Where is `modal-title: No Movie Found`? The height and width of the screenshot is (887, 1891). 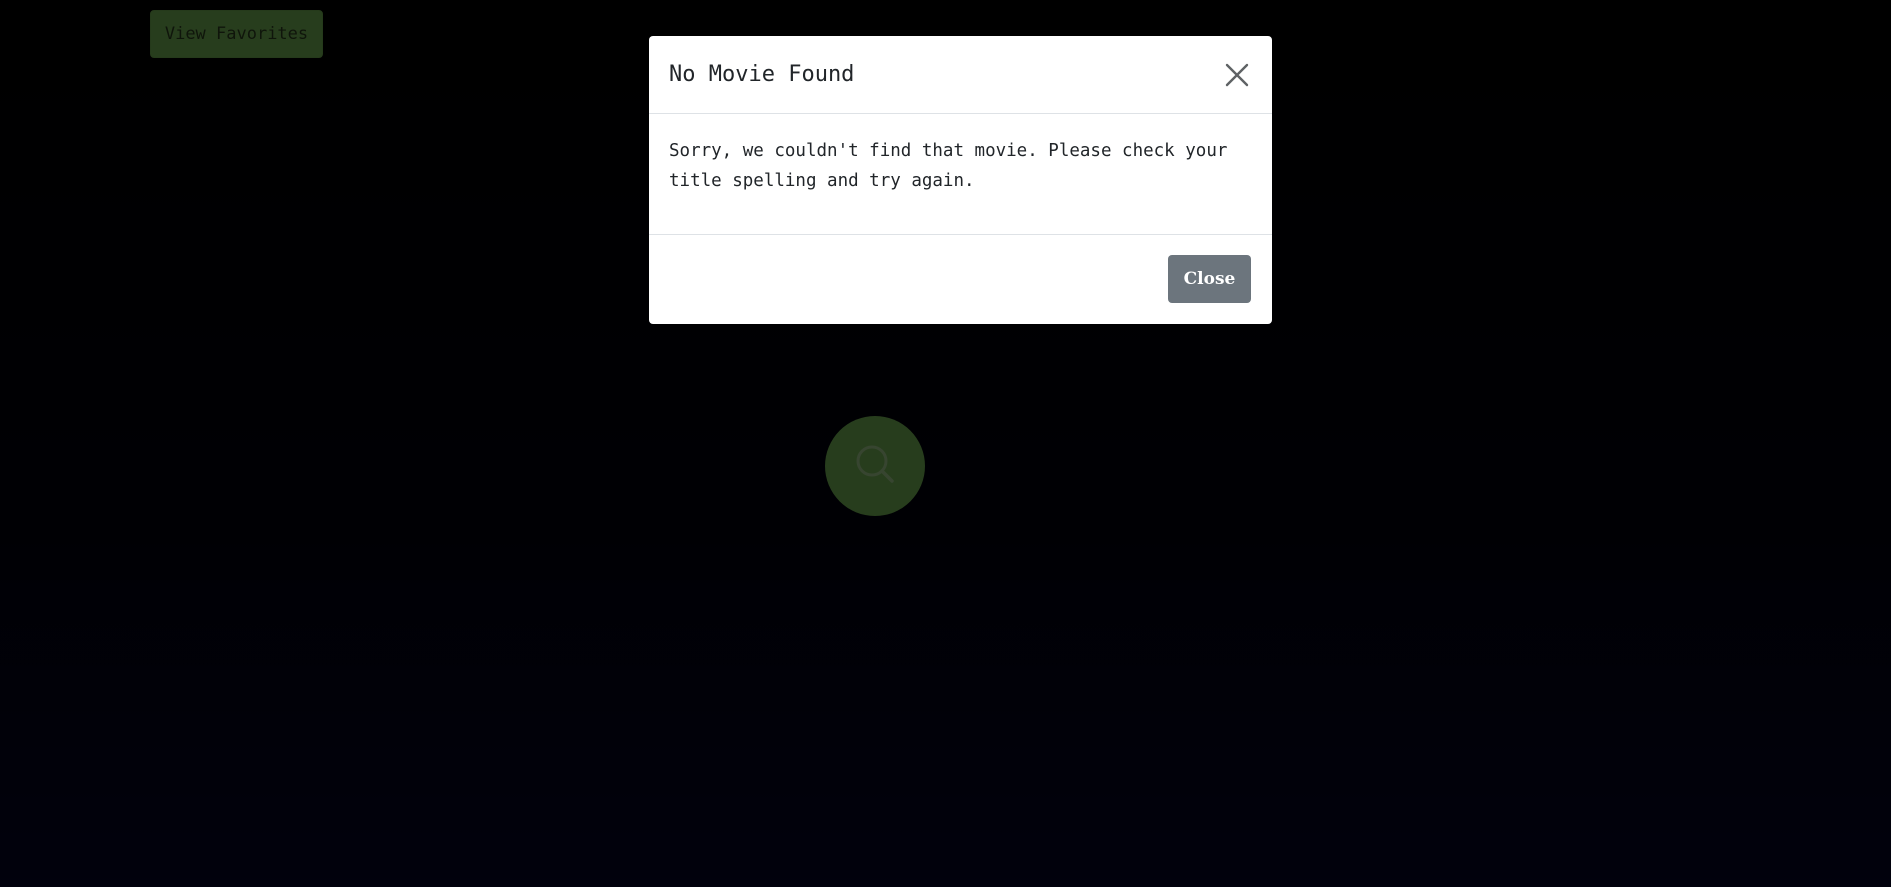
modal-title: No Movie Found is located at coordinates (762, 74).